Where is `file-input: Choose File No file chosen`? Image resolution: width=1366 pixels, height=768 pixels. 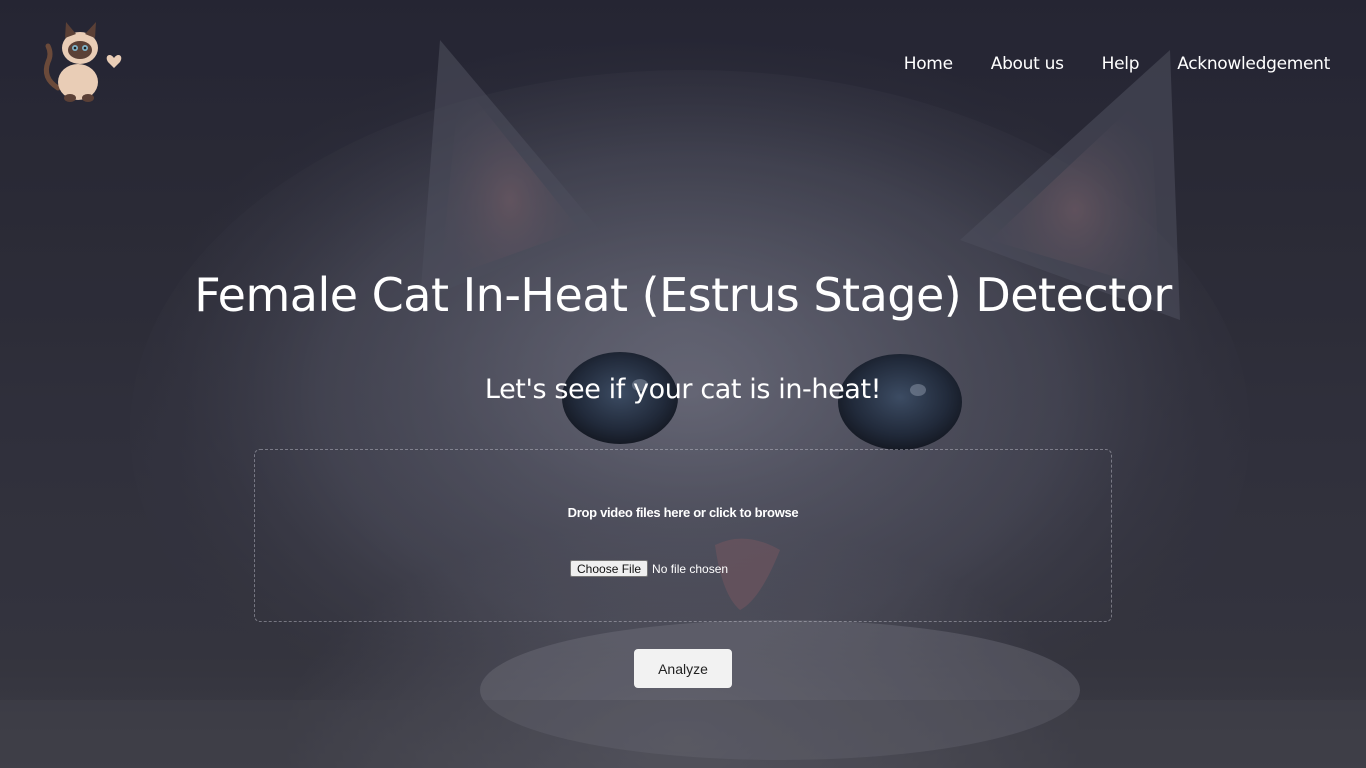
file-input: Choose File No file chosen is located at coordinates (649, 568).